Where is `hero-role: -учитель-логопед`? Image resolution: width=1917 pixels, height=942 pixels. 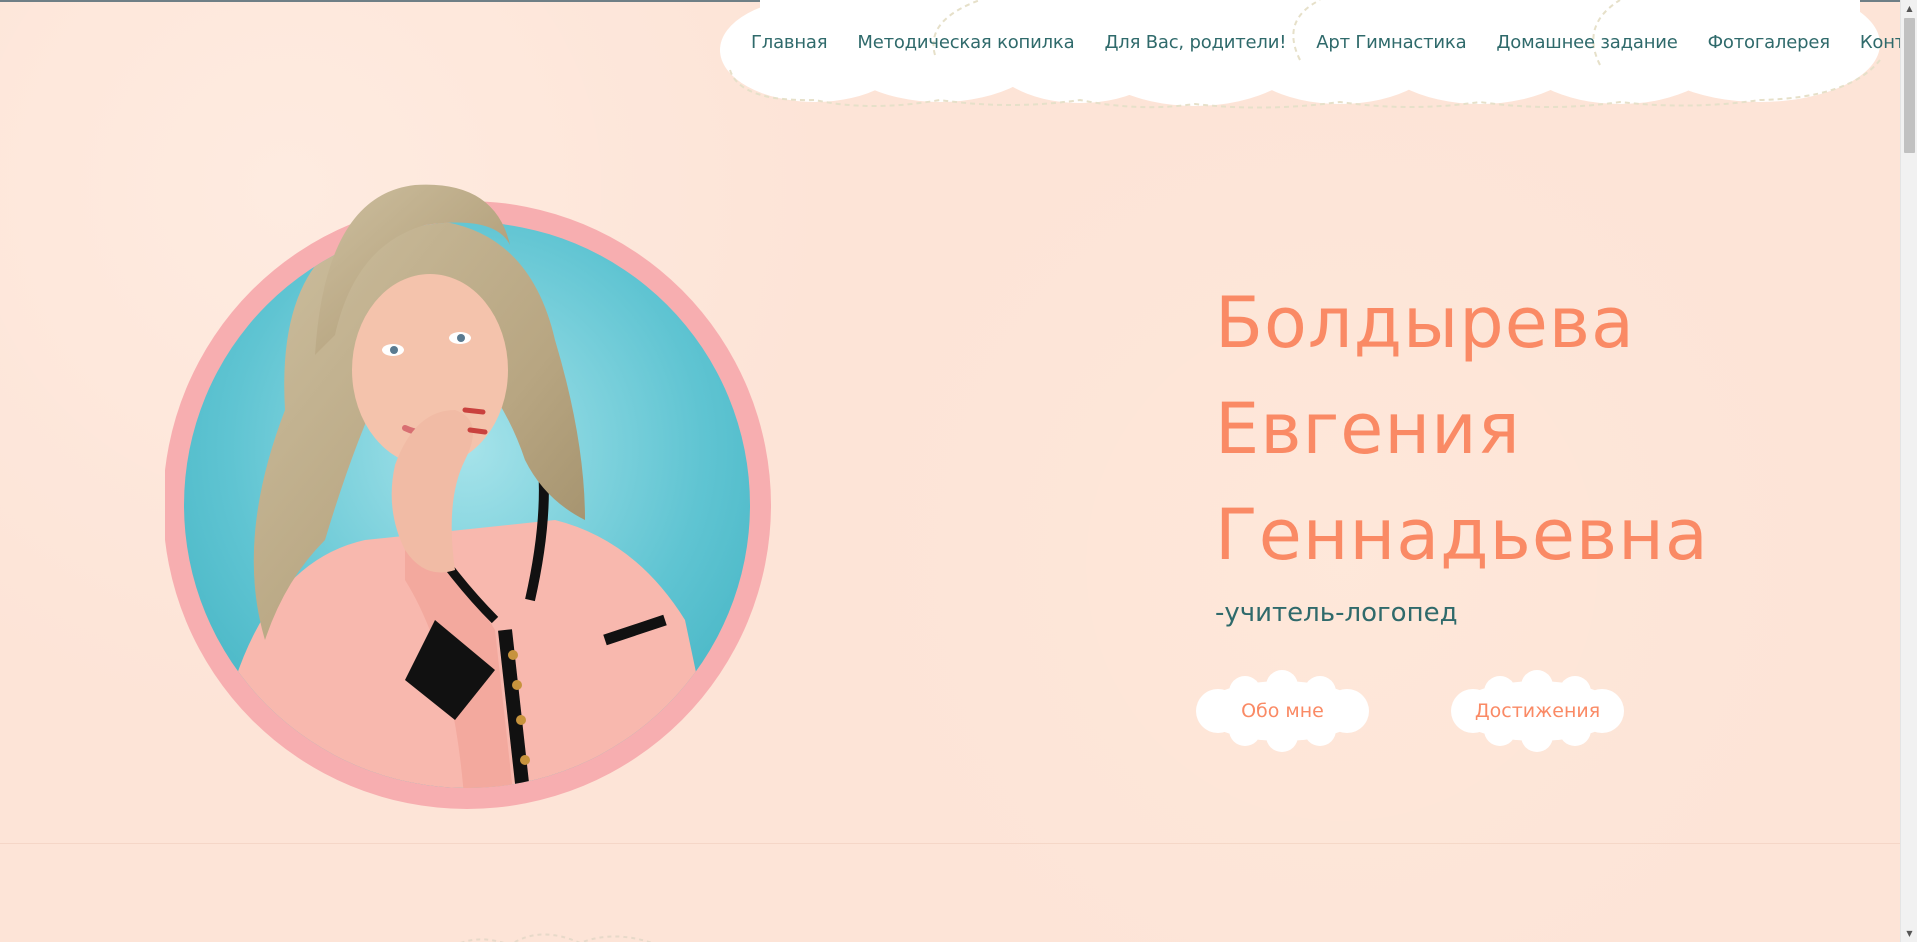
hero-role: -учитель-логопед is located at coordinates (1336, 613).